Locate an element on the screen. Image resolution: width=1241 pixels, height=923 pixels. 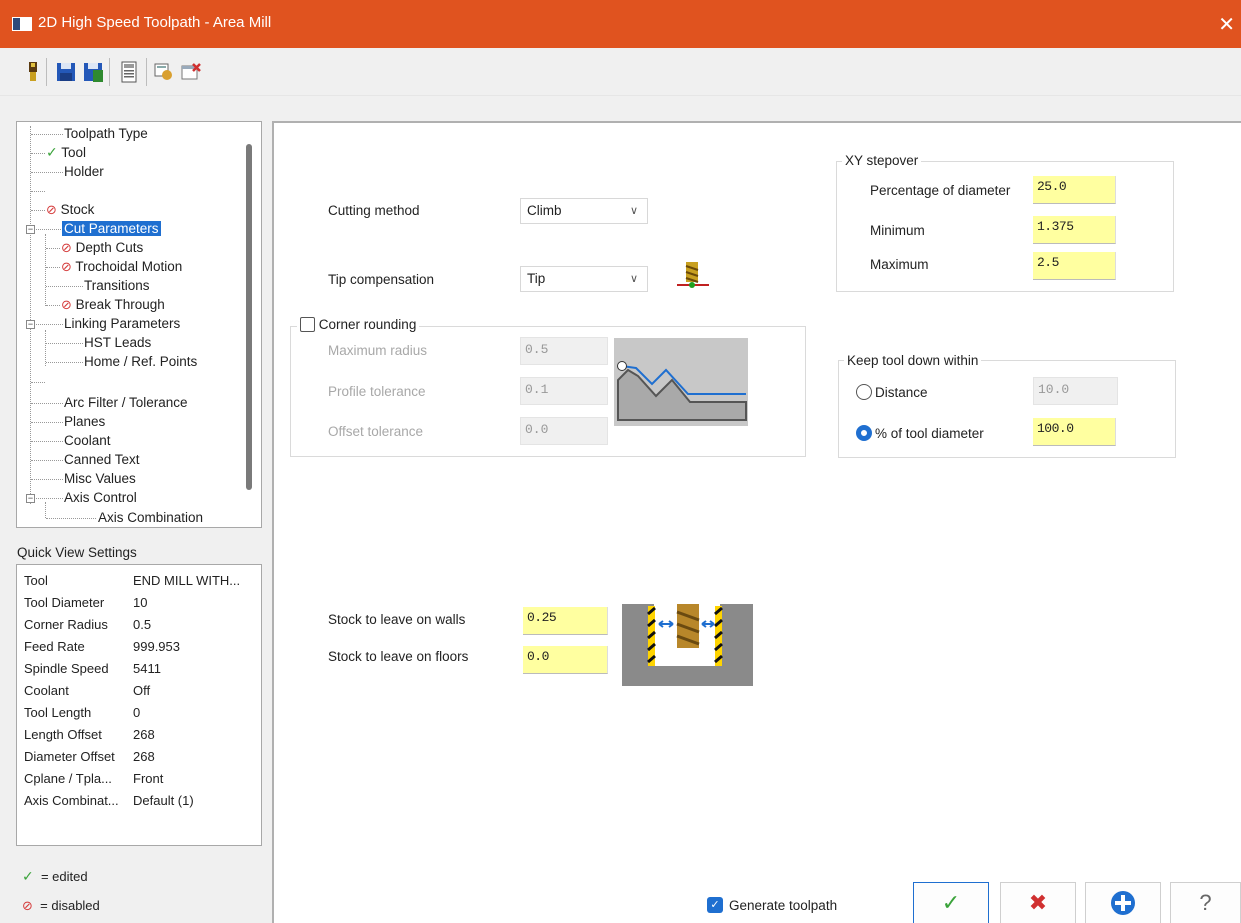
max-radius-input: 0.5 is located at coordinates (564, 351).